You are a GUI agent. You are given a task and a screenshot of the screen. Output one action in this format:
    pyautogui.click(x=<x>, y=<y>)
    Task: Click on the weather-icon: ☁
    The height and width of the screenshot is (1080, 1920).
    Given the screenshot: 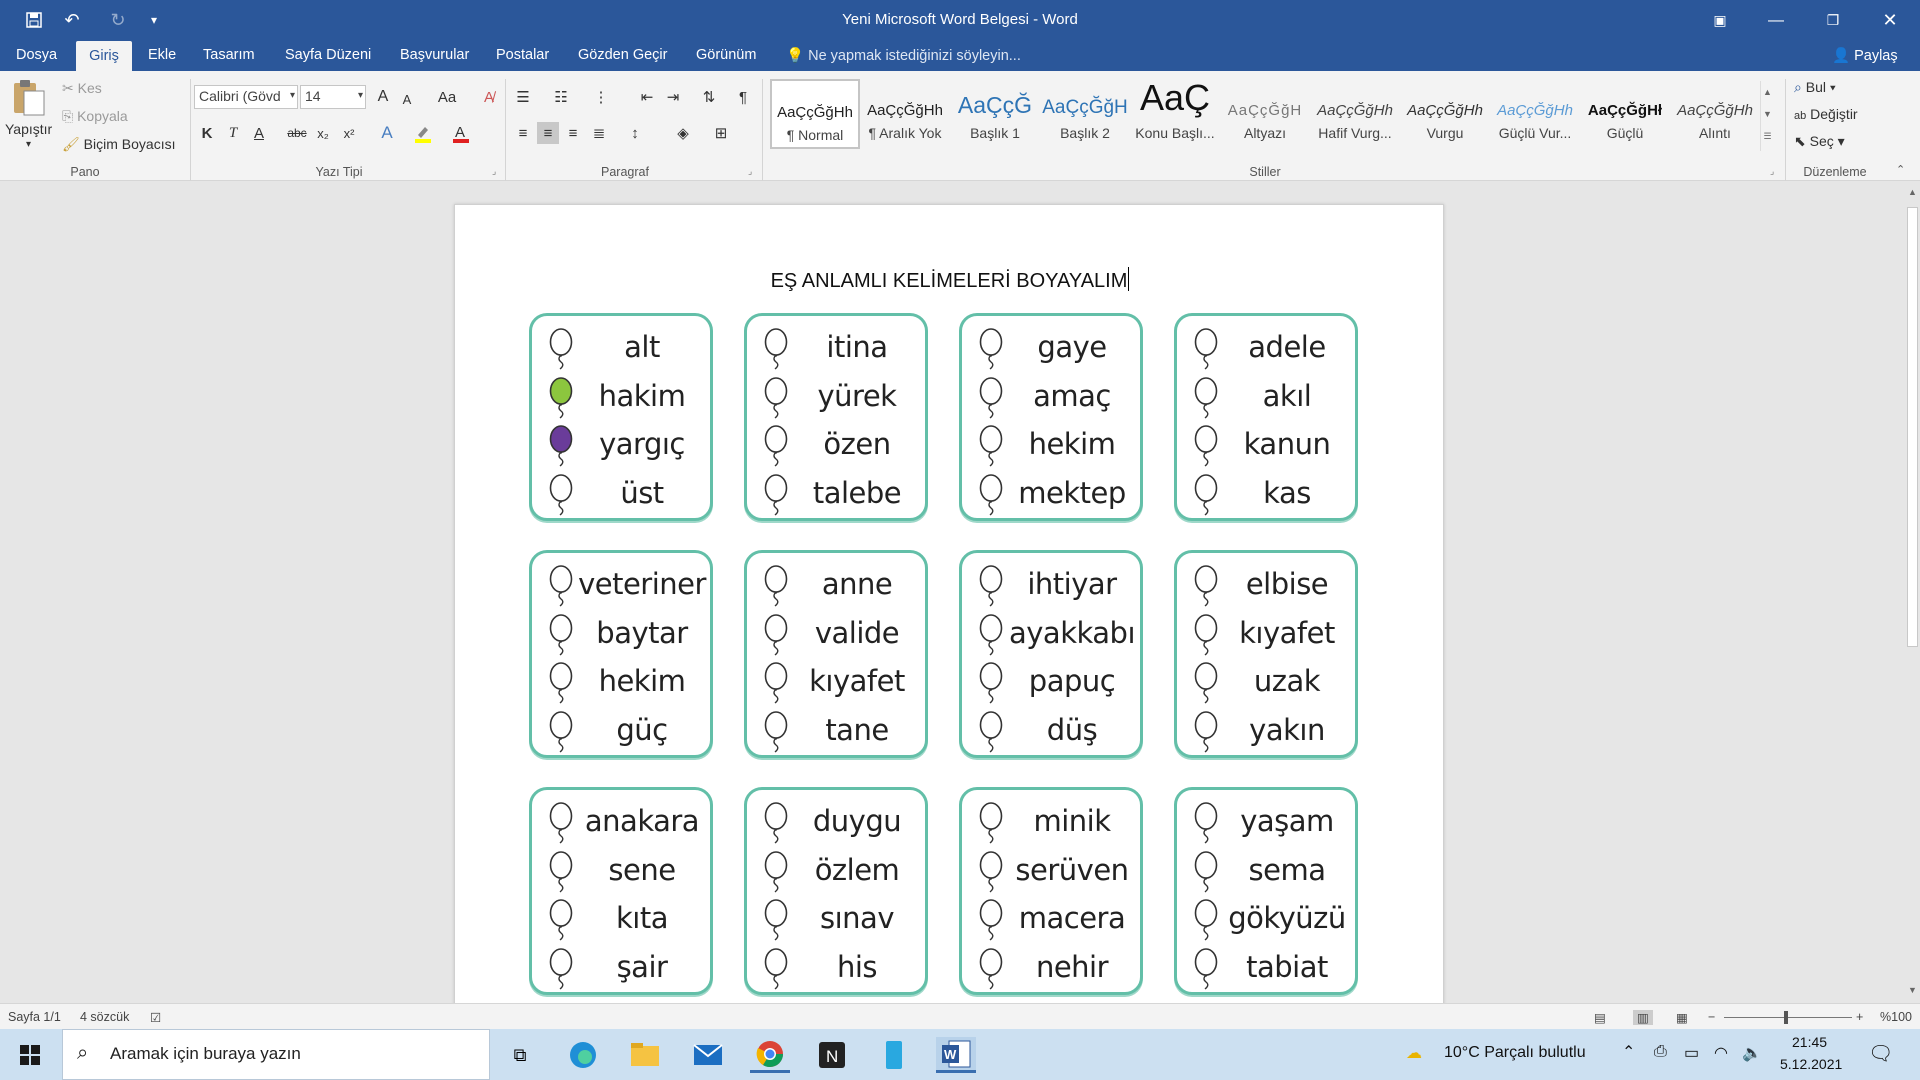 What is the action you would take?
    pyautogui.click(x=1414, y=1053)
    